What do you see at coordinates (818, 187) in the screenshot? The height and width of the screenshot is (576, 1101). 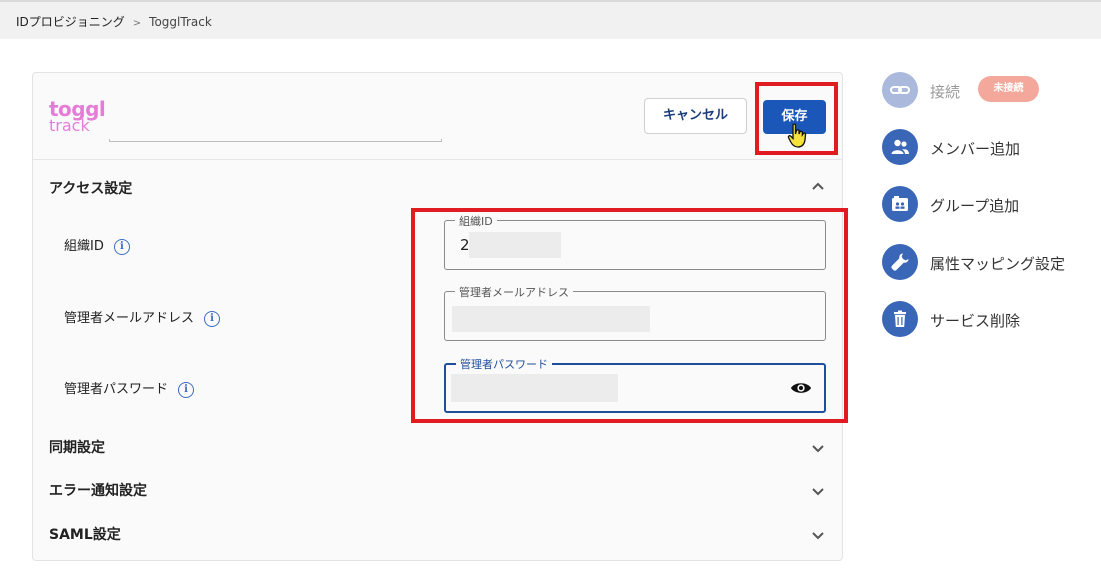 I see `chevron-up-icon` at bounding box center [818, 187].